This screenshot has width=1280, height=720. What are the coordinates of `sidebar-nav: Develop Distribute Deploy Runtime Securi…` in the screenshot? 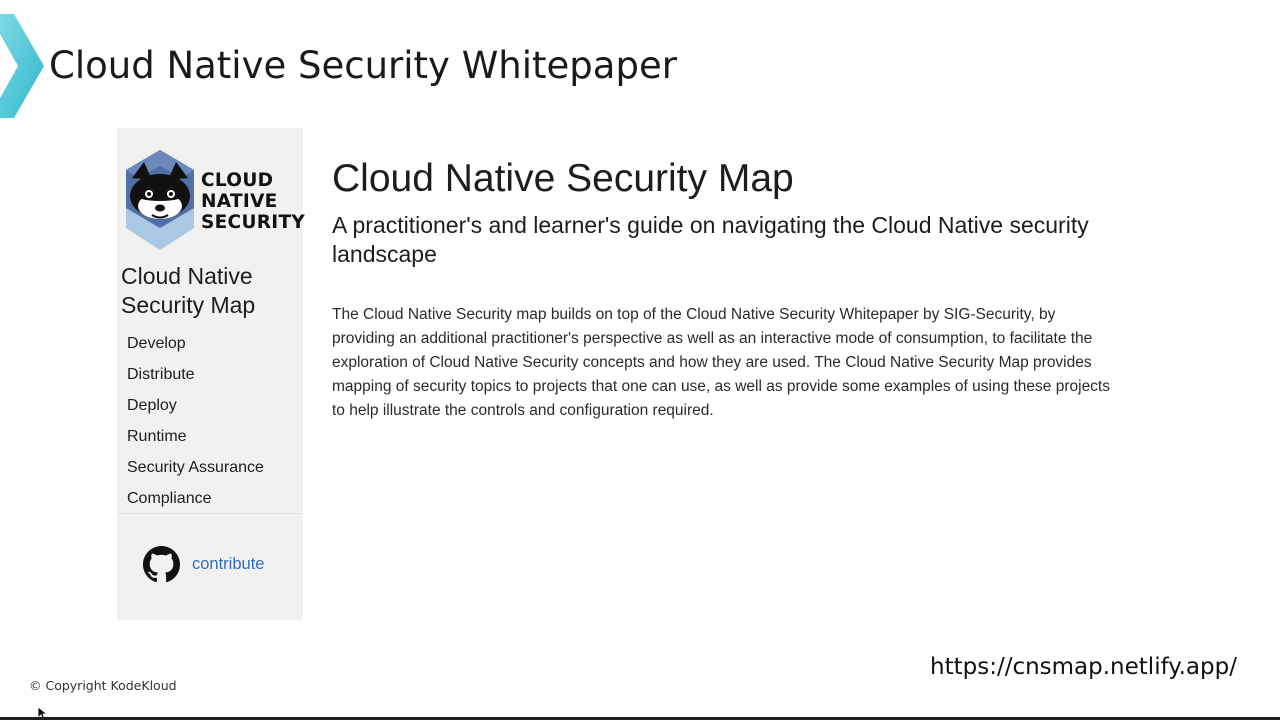 It's located at (195, 421).